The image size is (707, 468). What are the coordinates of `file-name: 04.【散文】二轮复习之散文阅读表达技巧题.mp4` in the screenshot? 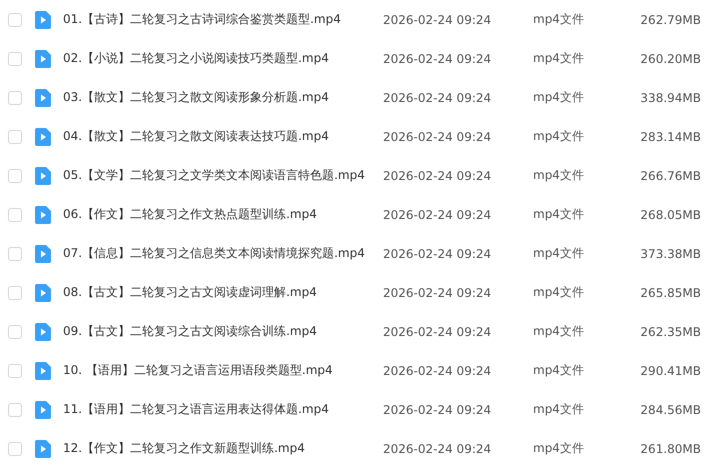 It's located at (223, 136).